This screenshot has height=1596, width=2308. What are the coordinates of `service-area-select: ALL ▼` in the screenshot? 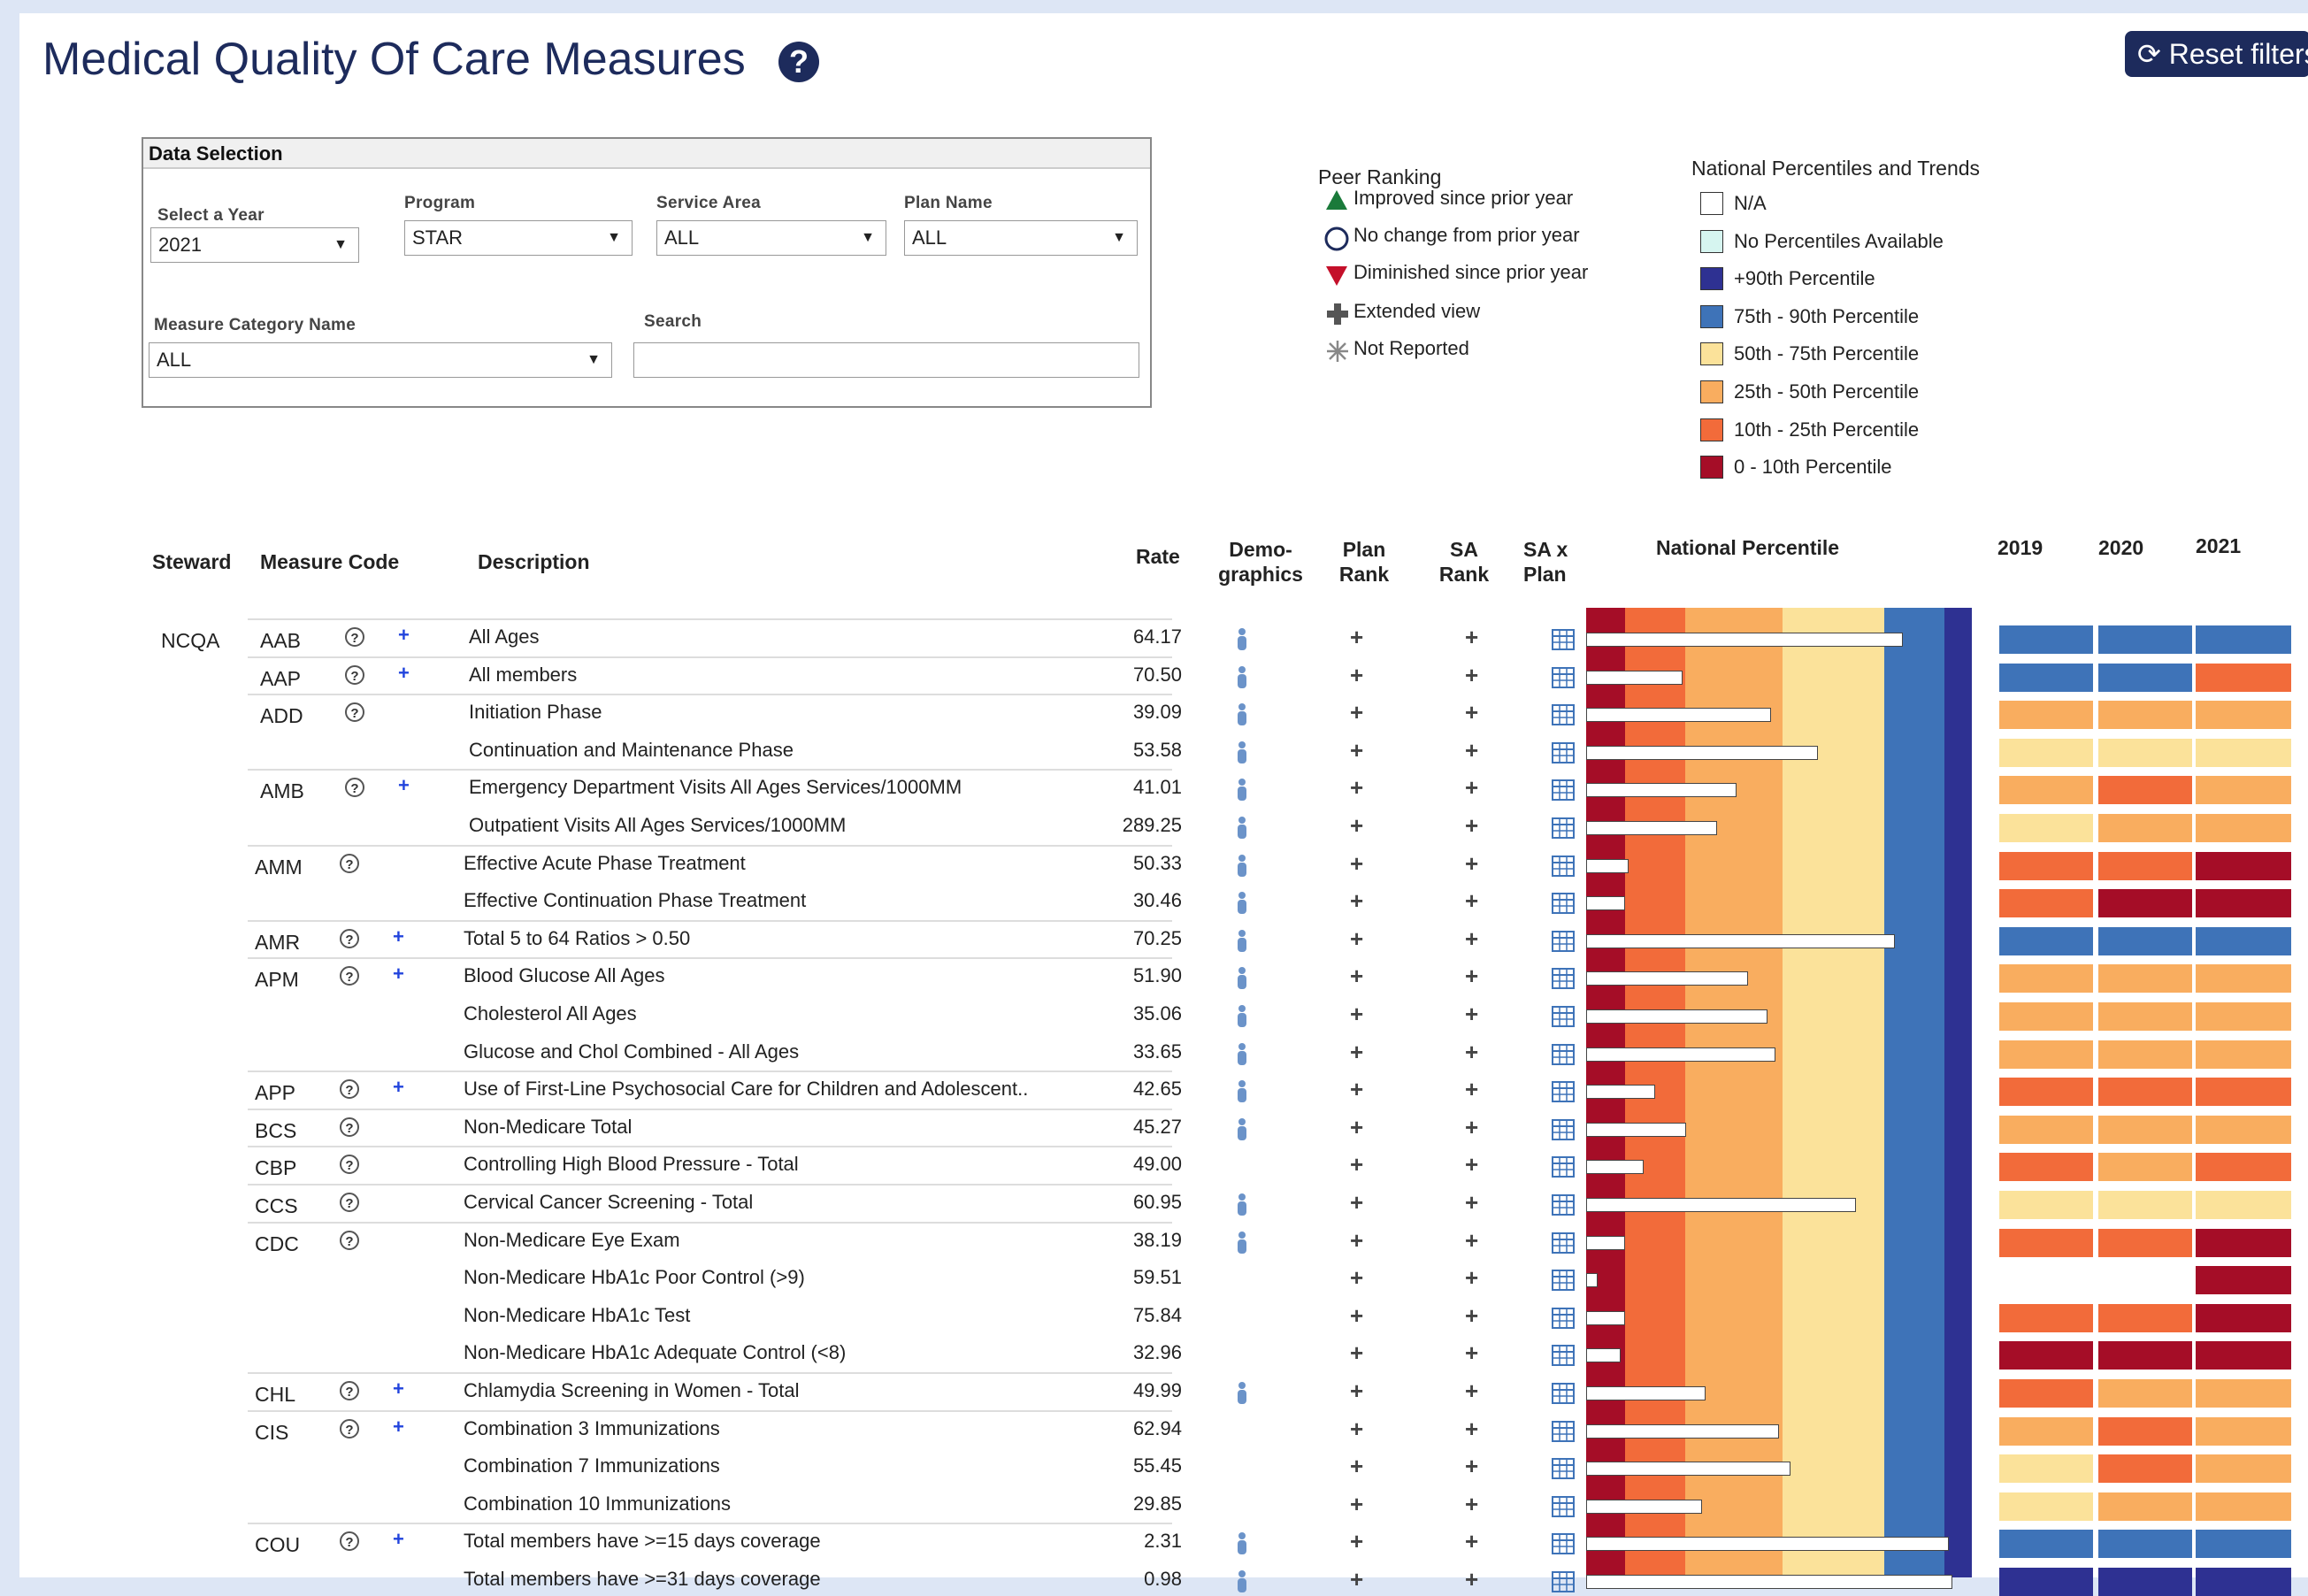 It's located at (771, 238).